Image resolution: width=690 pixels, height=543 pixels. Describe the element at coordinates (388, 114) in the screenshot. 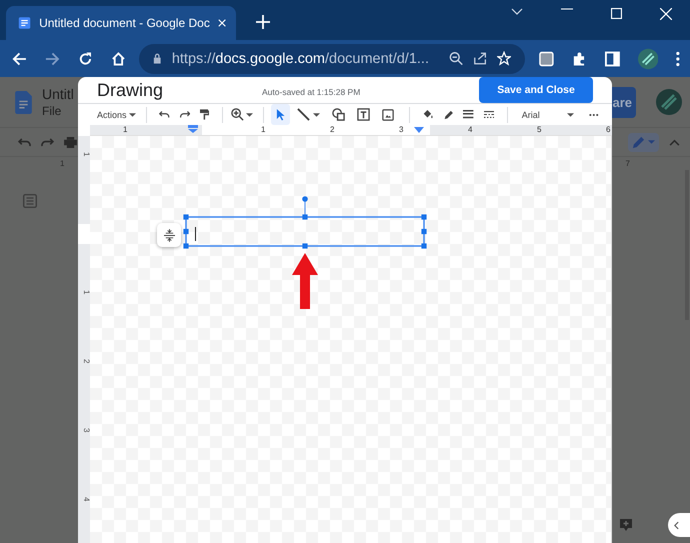

I see `image-icon` at that location.